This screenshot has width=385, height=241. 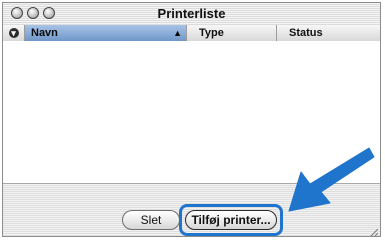 What do you see at coordinates (106, 33) in the screenshot?
I see `column-header-name: Navn ▲` at bounding box center [106, 33].